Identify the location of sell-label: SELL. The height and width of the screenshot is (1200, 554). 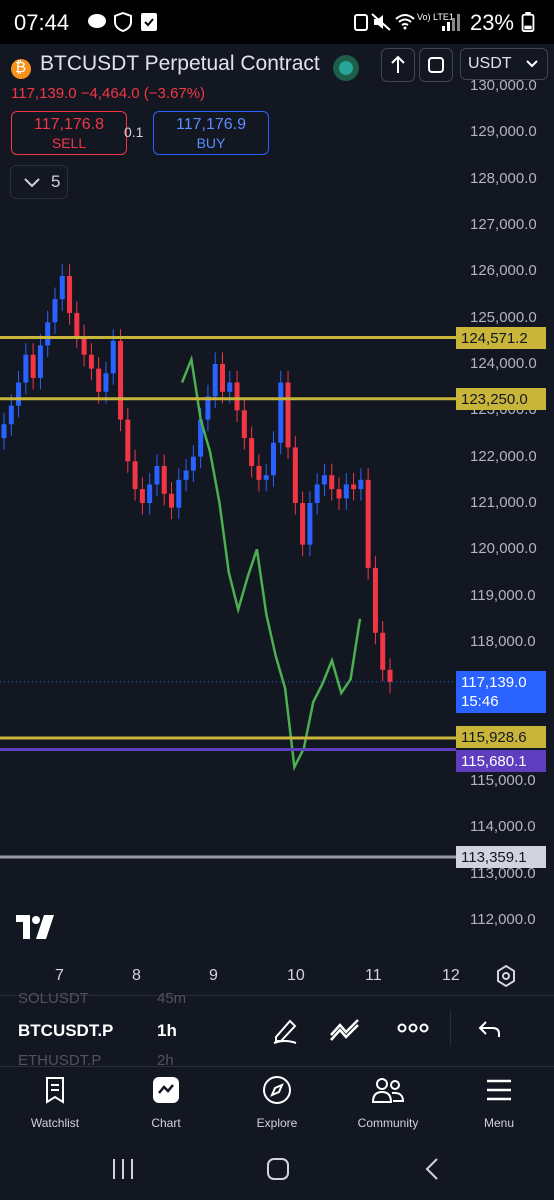
(69, 143).